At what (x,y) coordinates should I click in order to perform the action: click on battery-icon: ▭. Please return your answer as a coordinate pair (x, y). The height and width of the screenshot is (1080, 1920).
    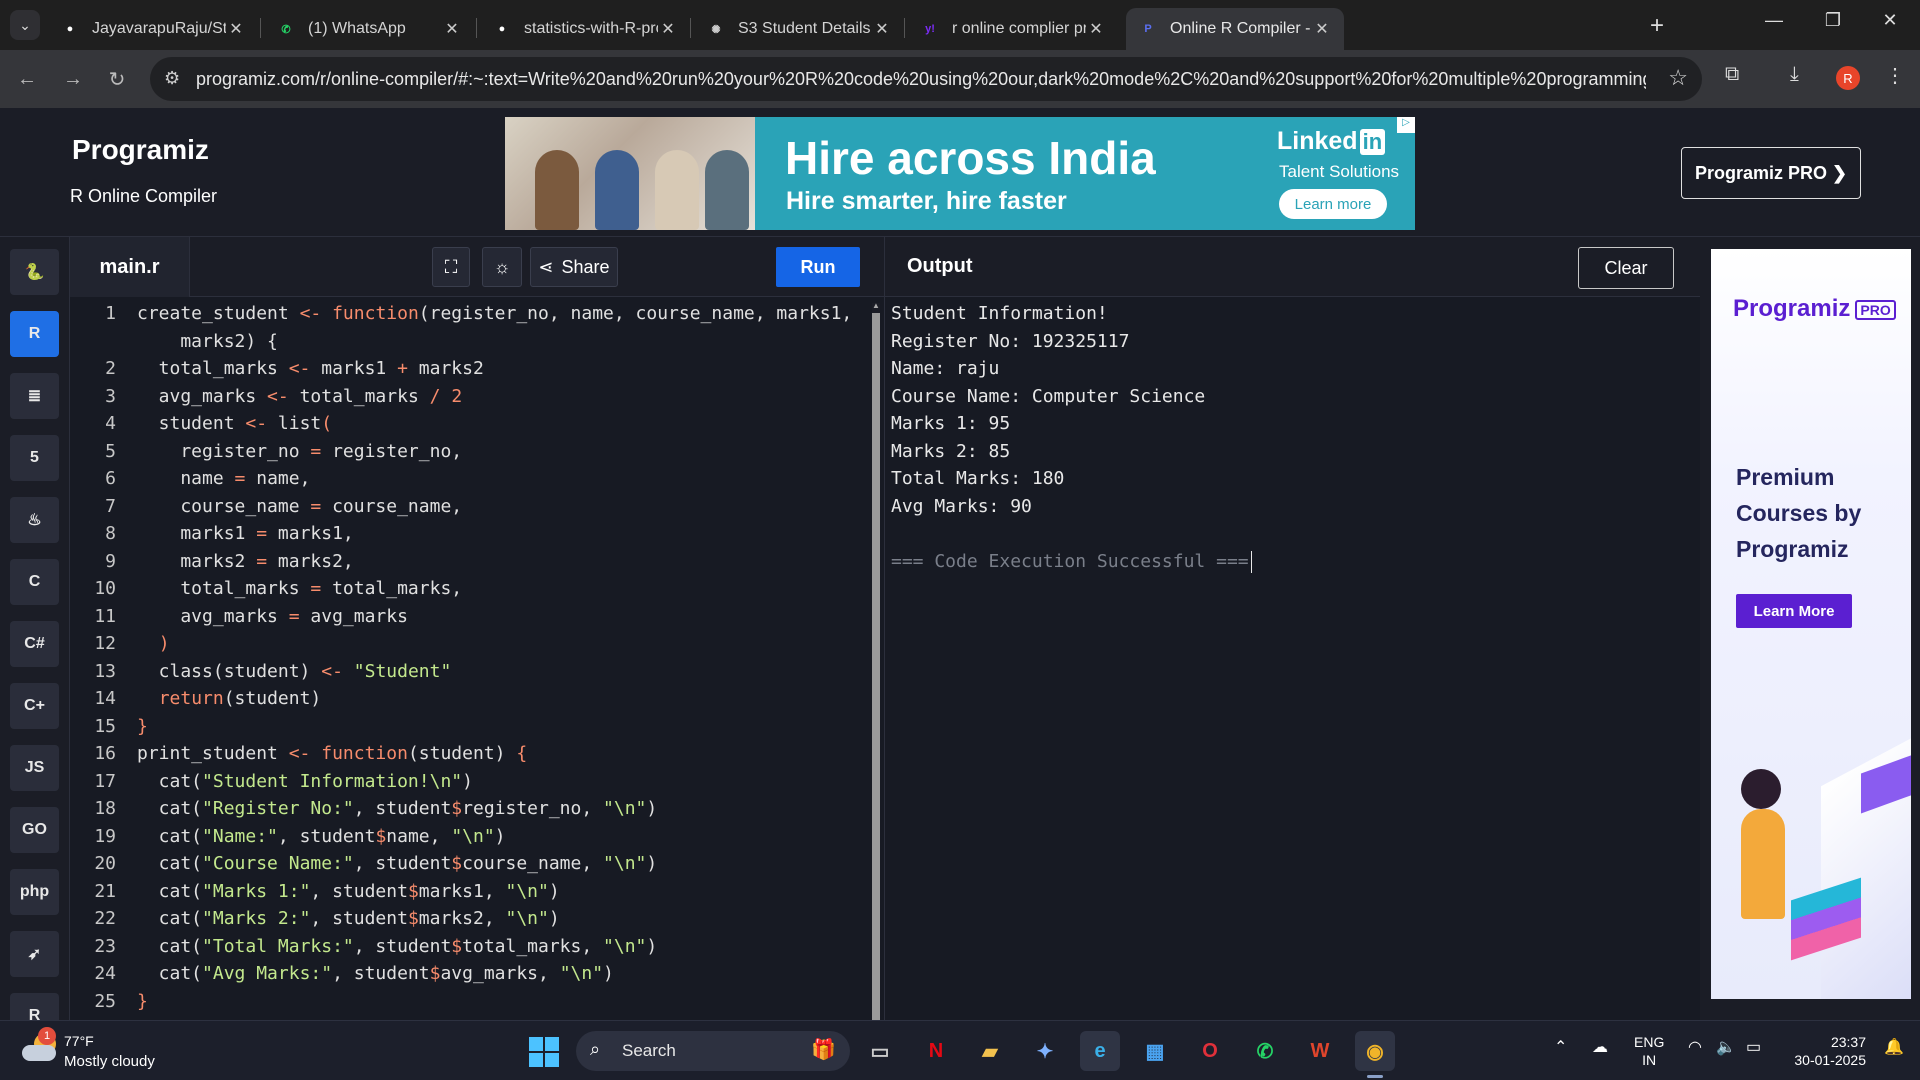
    Looking at the image, I should click on (1753, 1047).